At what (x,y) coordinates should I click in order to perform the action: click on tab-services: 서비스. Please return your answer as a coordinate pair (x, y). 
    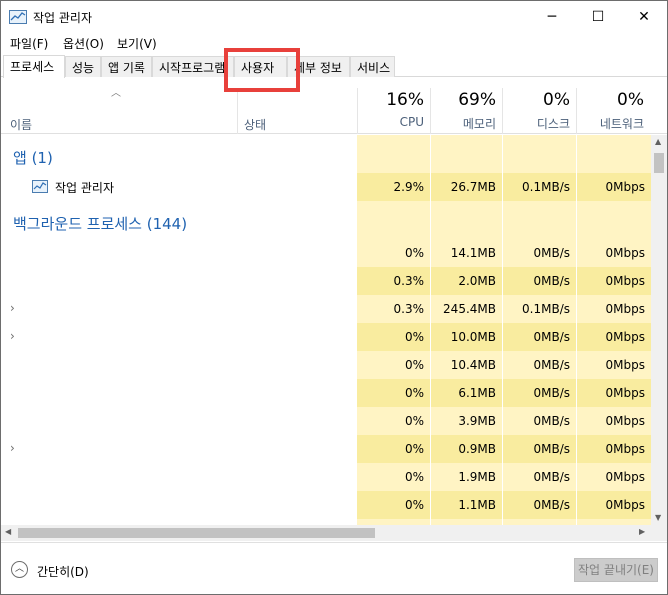
    Looking at the image, I should click on (372, 66).